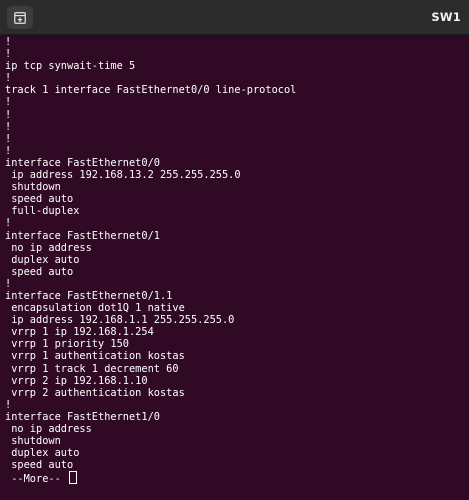 The image size is (469, 500). I want to click on window-title: SW1, so click(446, 17).